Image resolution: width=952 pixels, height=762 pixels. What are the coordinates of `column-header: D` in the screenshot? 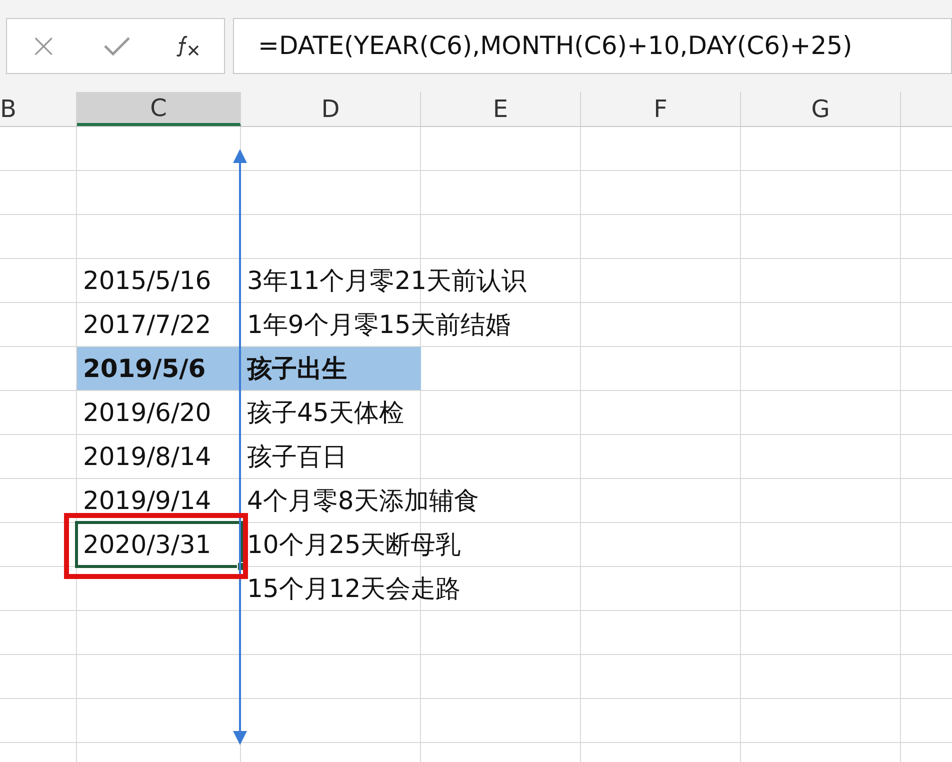 It's located at (331, 109).